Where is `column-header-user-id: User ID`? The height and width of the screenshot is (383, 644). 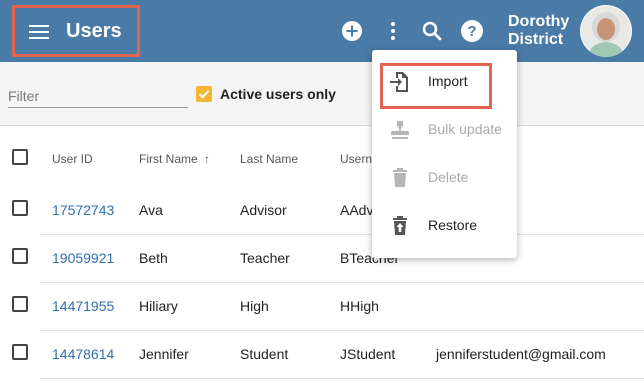
column-header-user-id: User ID is located at coordinates (72, 159).